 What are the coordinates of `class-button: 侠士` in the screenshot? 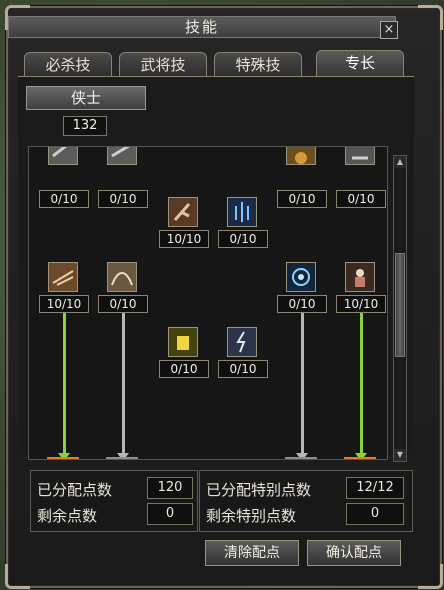 It's located at (86, 98).